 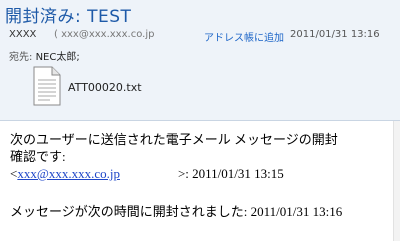 I want to click on recipient-row: 宛先: NEC太郎;, so click(x=44, y=55).